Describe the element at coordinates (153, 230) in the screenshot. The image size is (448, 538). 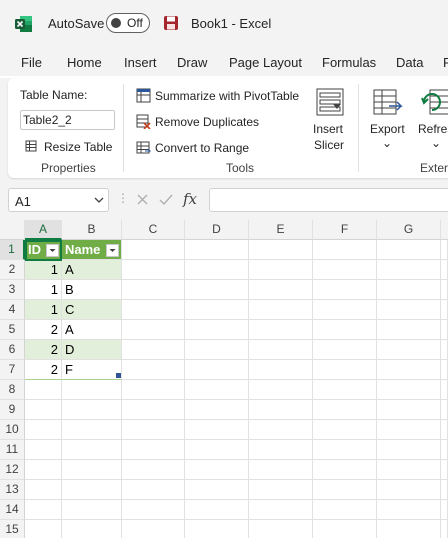
I see `column-header-c: C` at that location.